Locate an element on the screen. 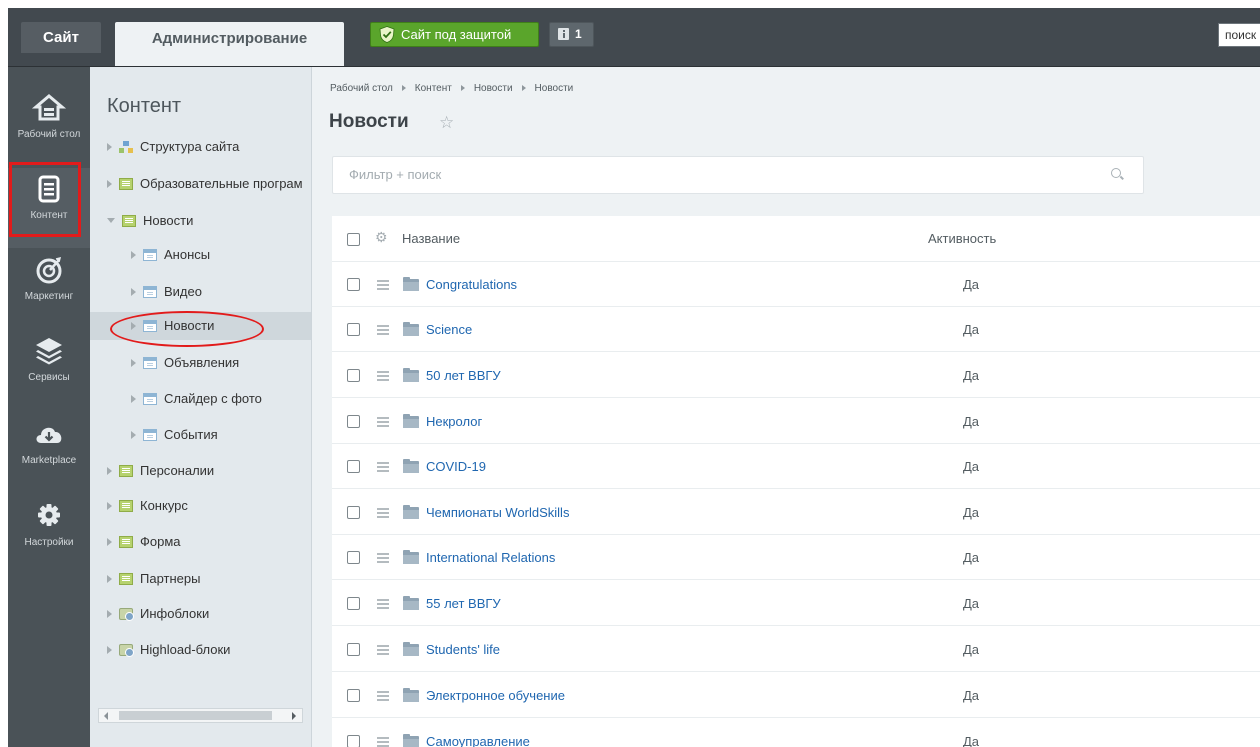  breadcrumb-current: Новости is located at coordinates (554, 88).